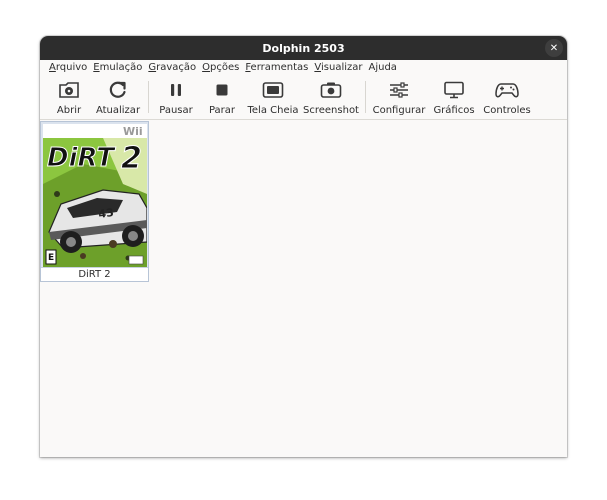 This screenshot has height=500, width=607. I want to click on fullscreen-button: Tela Cheia, so click(273, 97).